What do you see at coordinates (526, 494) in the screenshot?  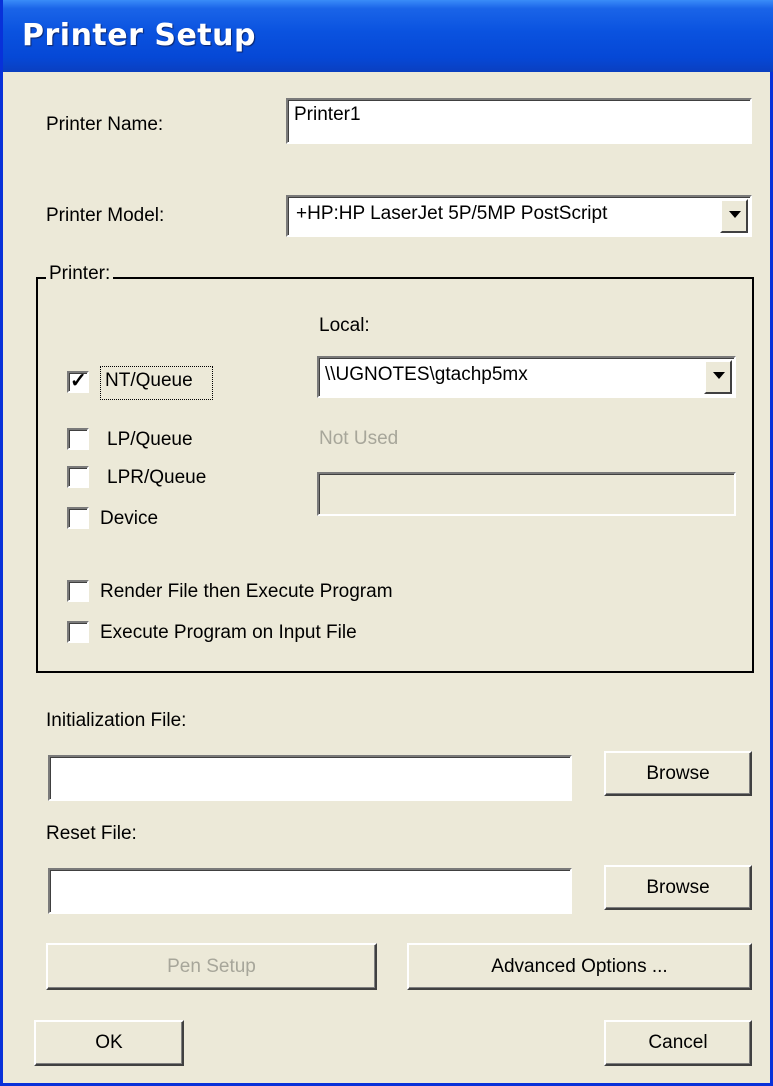 I see `not-used-input` at bounding box center [526, 494].